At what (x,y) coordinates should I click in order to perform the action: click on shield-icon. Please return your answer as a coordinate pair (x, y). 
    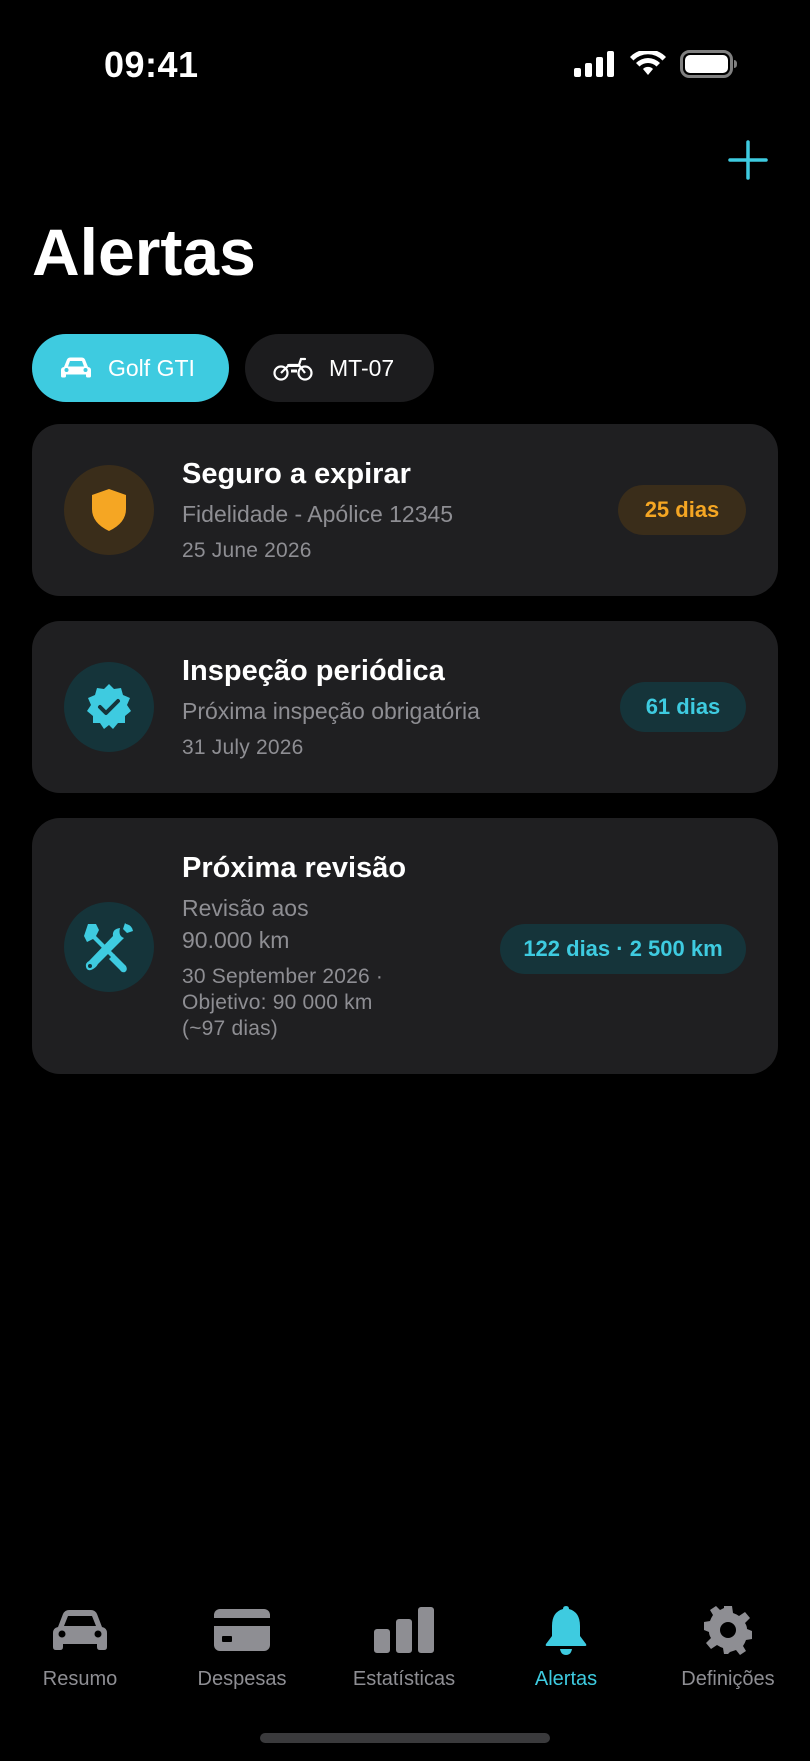
    Looking at the image, I should click on (109, 510).